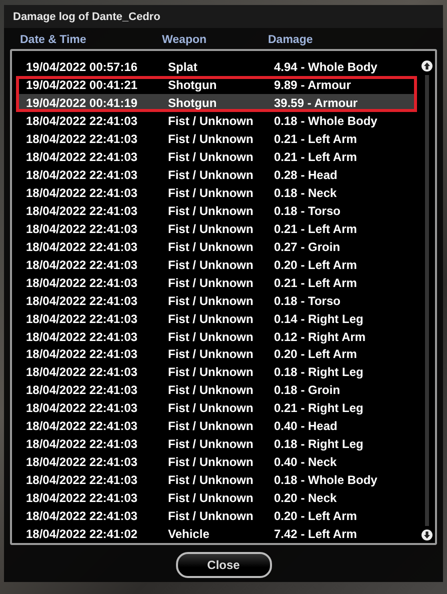  Describe the element at coordinates (216, 67) in the screenshot. I see `table-row: 19/04/2022 00:57:16 Splat 4.94 - Whole Body` at that location.